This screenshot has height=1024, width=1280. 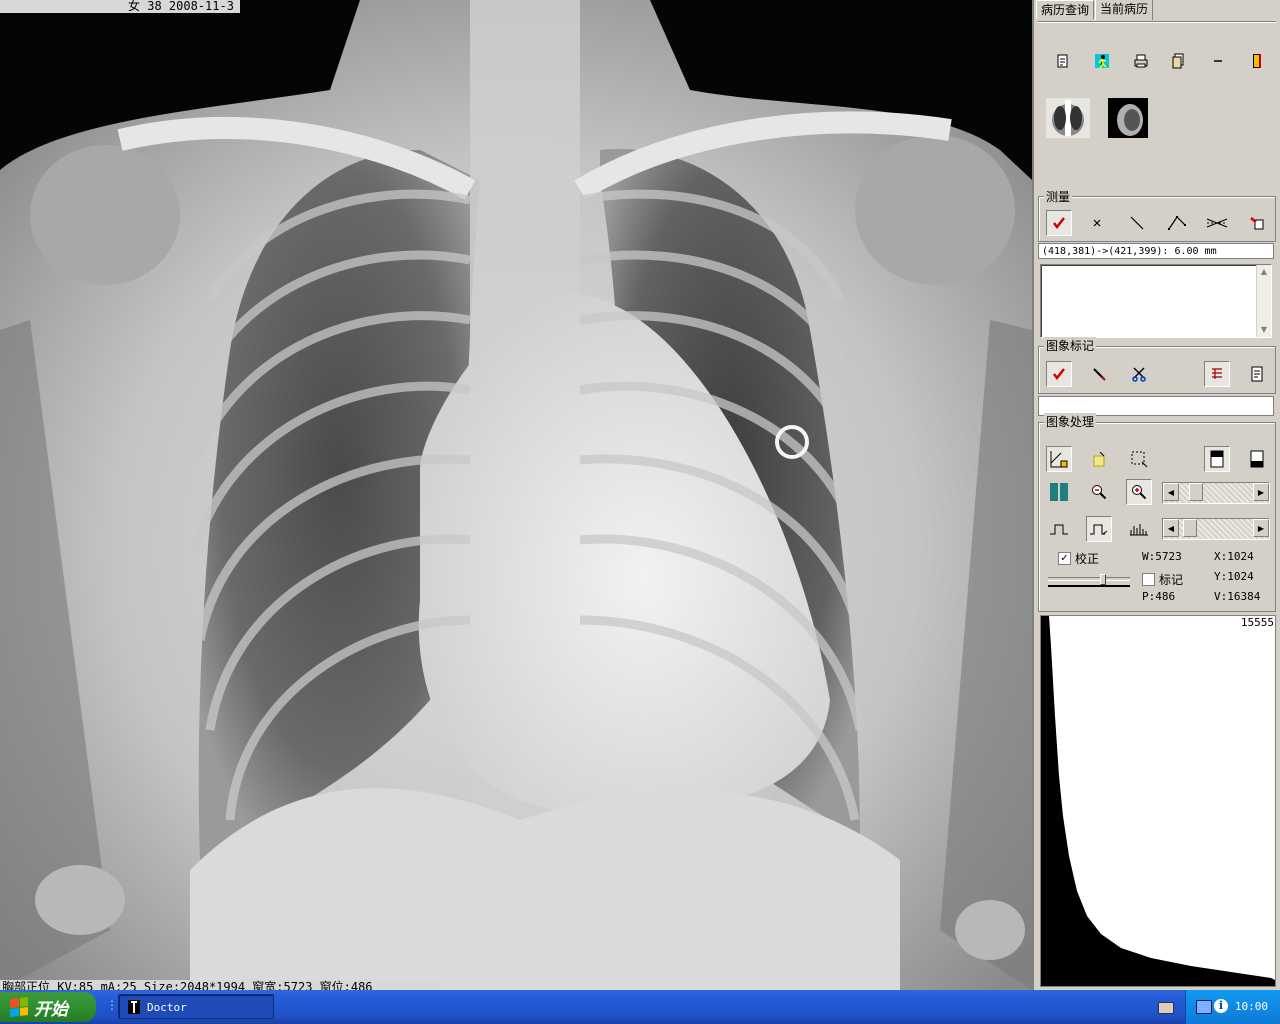 I want to click on histogram-chart, so click(x=1158, y=801).